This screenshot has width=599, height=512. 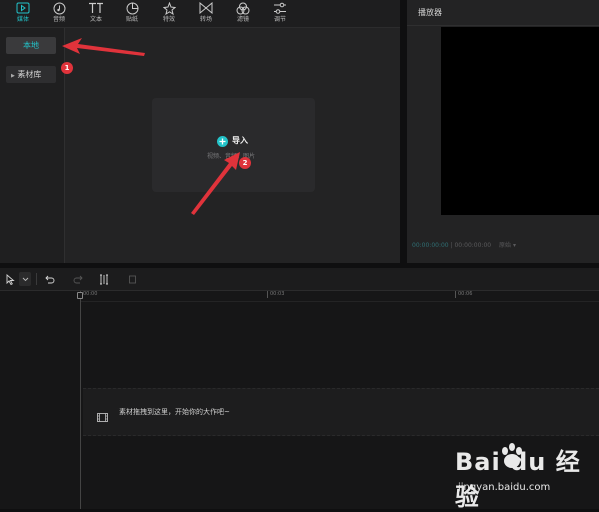 I want to click on baidu-watermark: Bai du 经验 jingyan.baidu.com, so click(x=525, y=475).